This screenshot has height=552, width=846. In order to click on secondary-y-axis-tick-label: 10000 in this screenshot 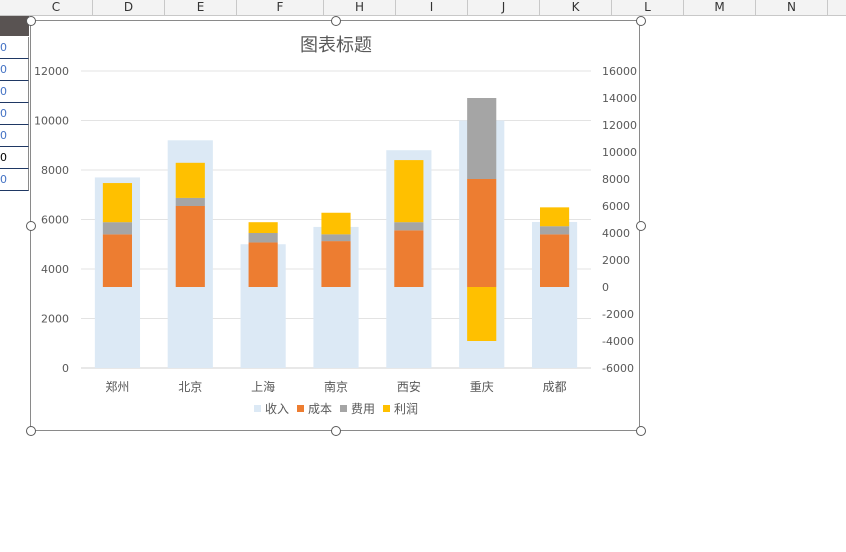, I will do `click(619, 152)`.